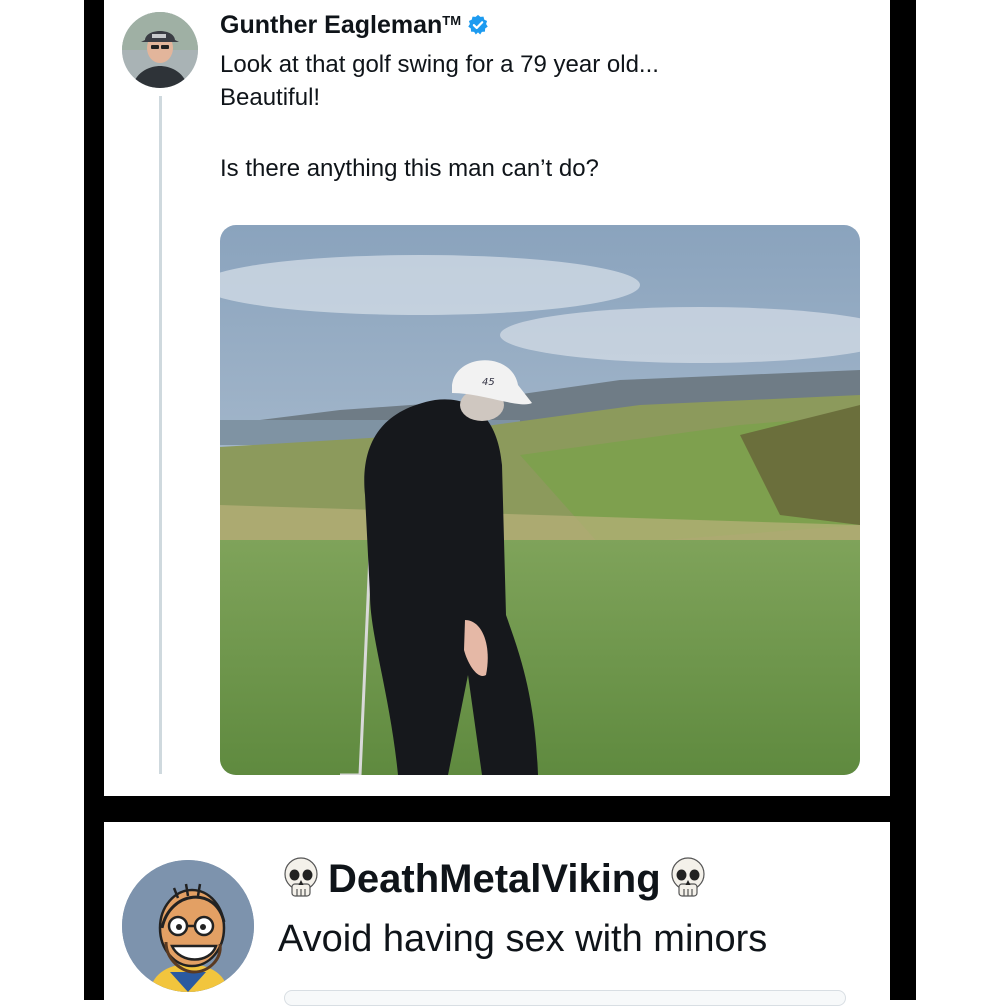 The width and height of the screenshot is (1000, 1006). I want to click on profile-photo-icon, so click(160, 50).